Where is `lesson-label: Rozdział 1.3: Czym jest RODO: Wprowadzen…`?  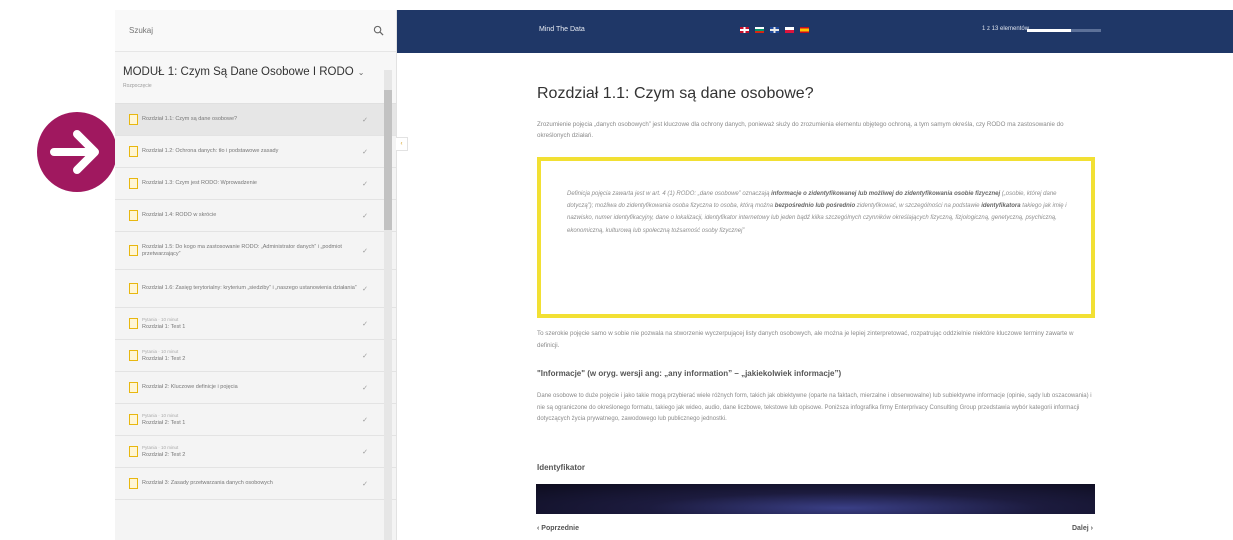 lesson-label: Rozdział 1.3: Czym jest RODO: Wprowadzen… is located at coordinates (257, 183).